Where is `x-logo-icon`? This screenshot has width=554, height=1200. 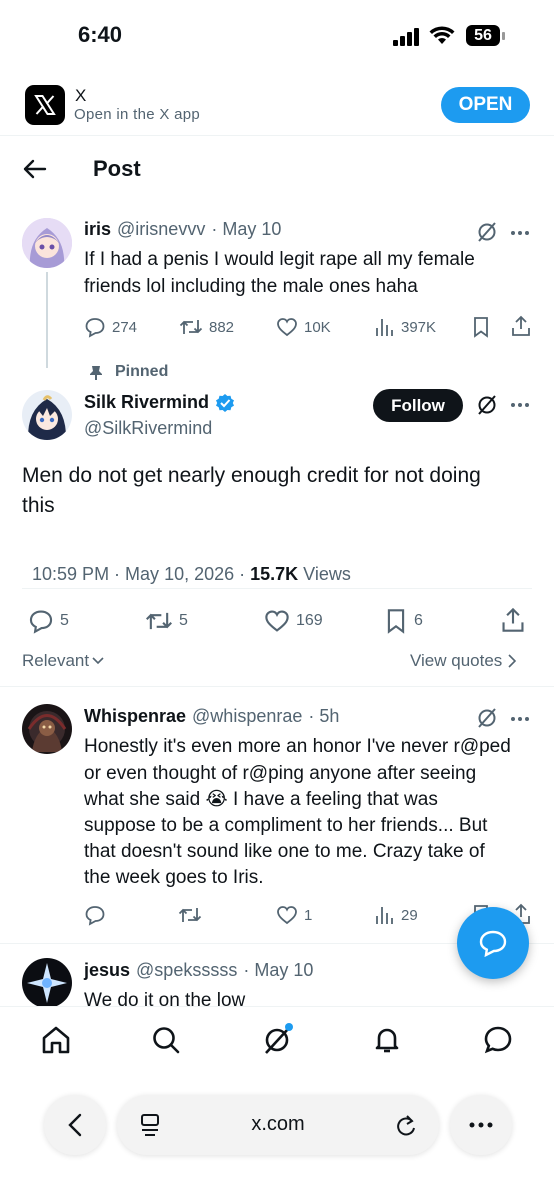 x-logo-icon is located at coordinates (45, 105).